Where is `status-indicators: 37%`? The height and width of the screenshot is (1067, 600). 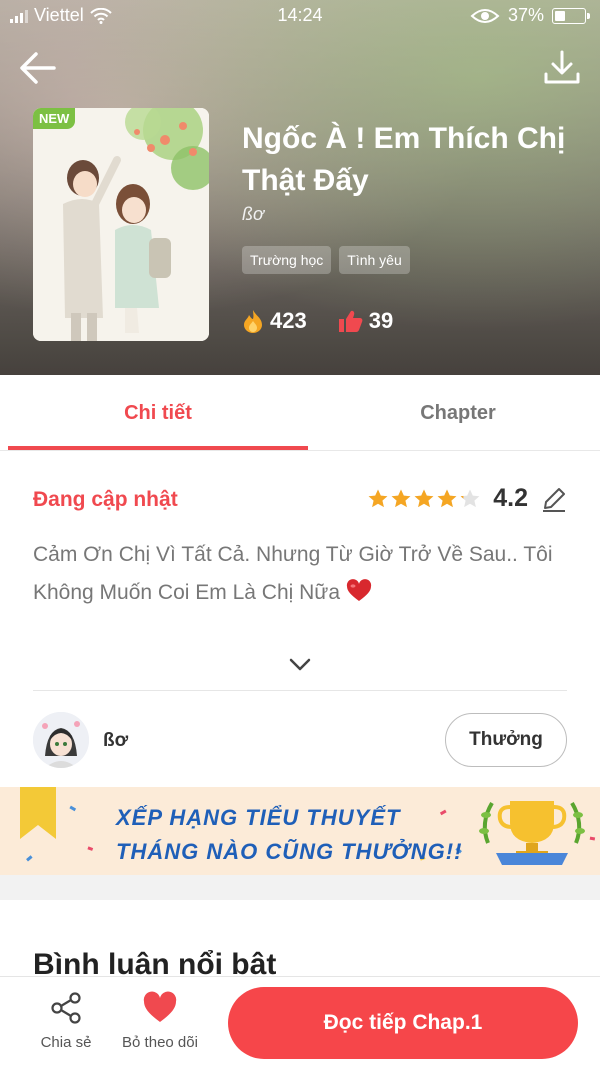
status-indicators: 37% is located at coordinates (530, 15).